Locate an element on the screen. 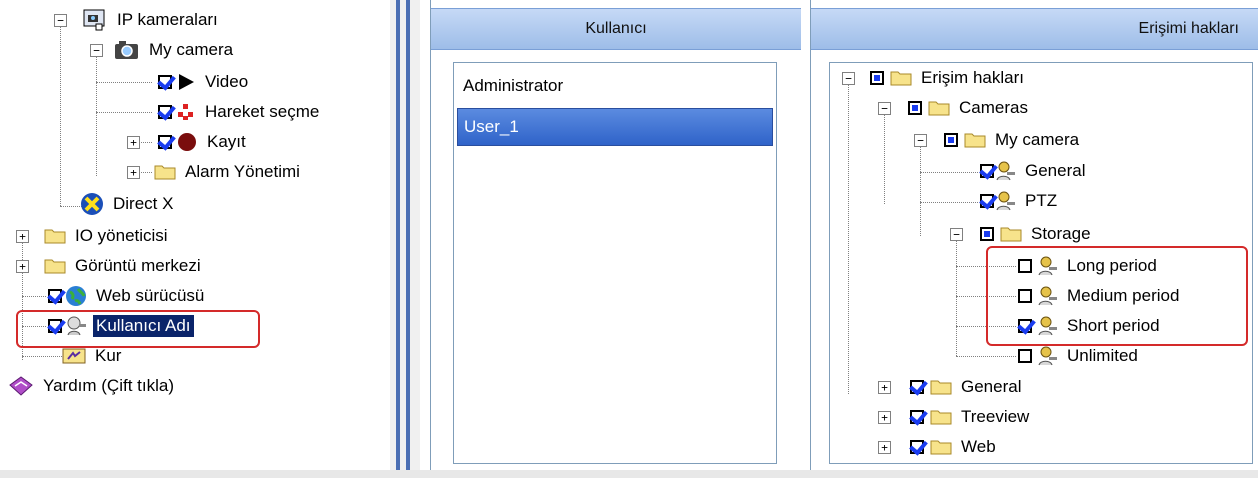 This screenshot has height=478, width=1258. rights-item-label: Cameras is located at coordinates (993, 107).